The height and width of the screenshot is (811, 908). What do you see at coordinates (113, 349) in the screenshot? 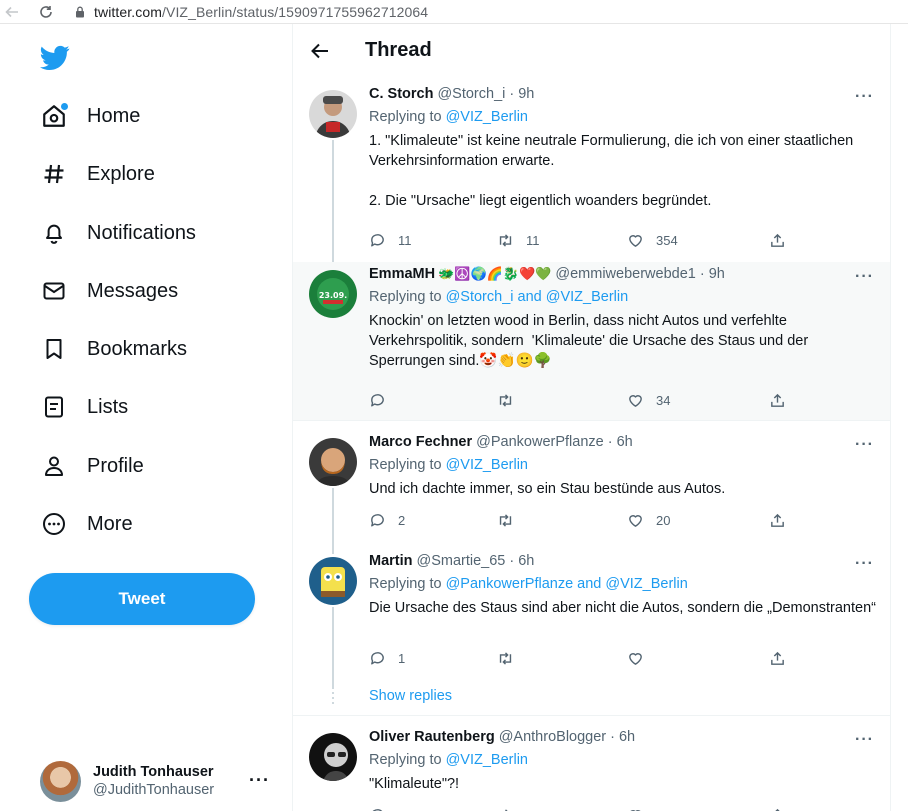
I see `sidebar-item-bookmarks: Bookmarks` at bounding box center [113, 349].